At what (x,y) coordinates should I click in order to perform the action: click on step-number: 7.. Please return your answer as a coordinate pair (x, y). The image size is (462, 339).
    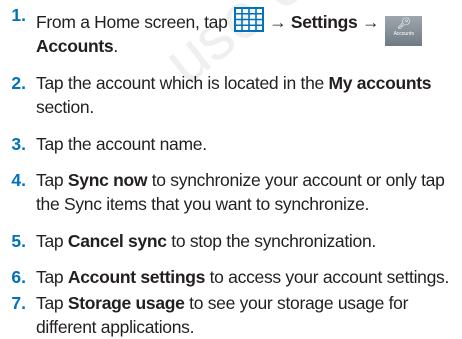
    Looking at the image, I should click on (18, 303).